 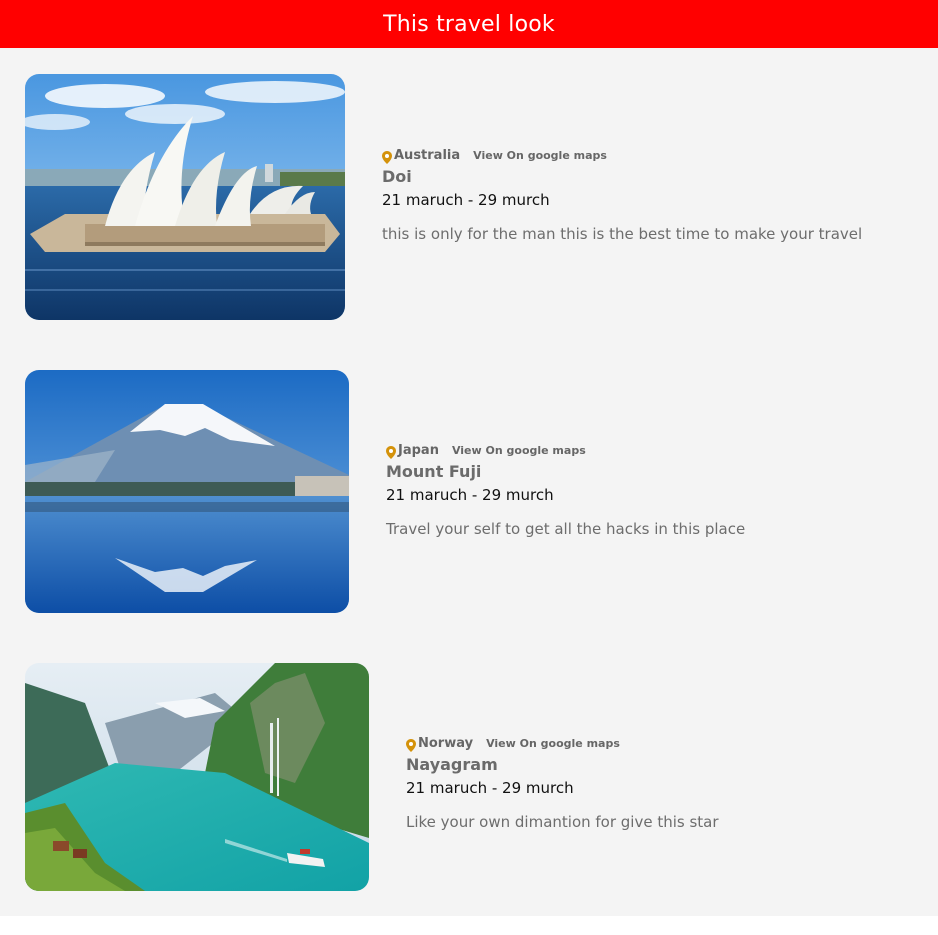 I want to click on page-header: This travel look, so click(x=469, y=24).